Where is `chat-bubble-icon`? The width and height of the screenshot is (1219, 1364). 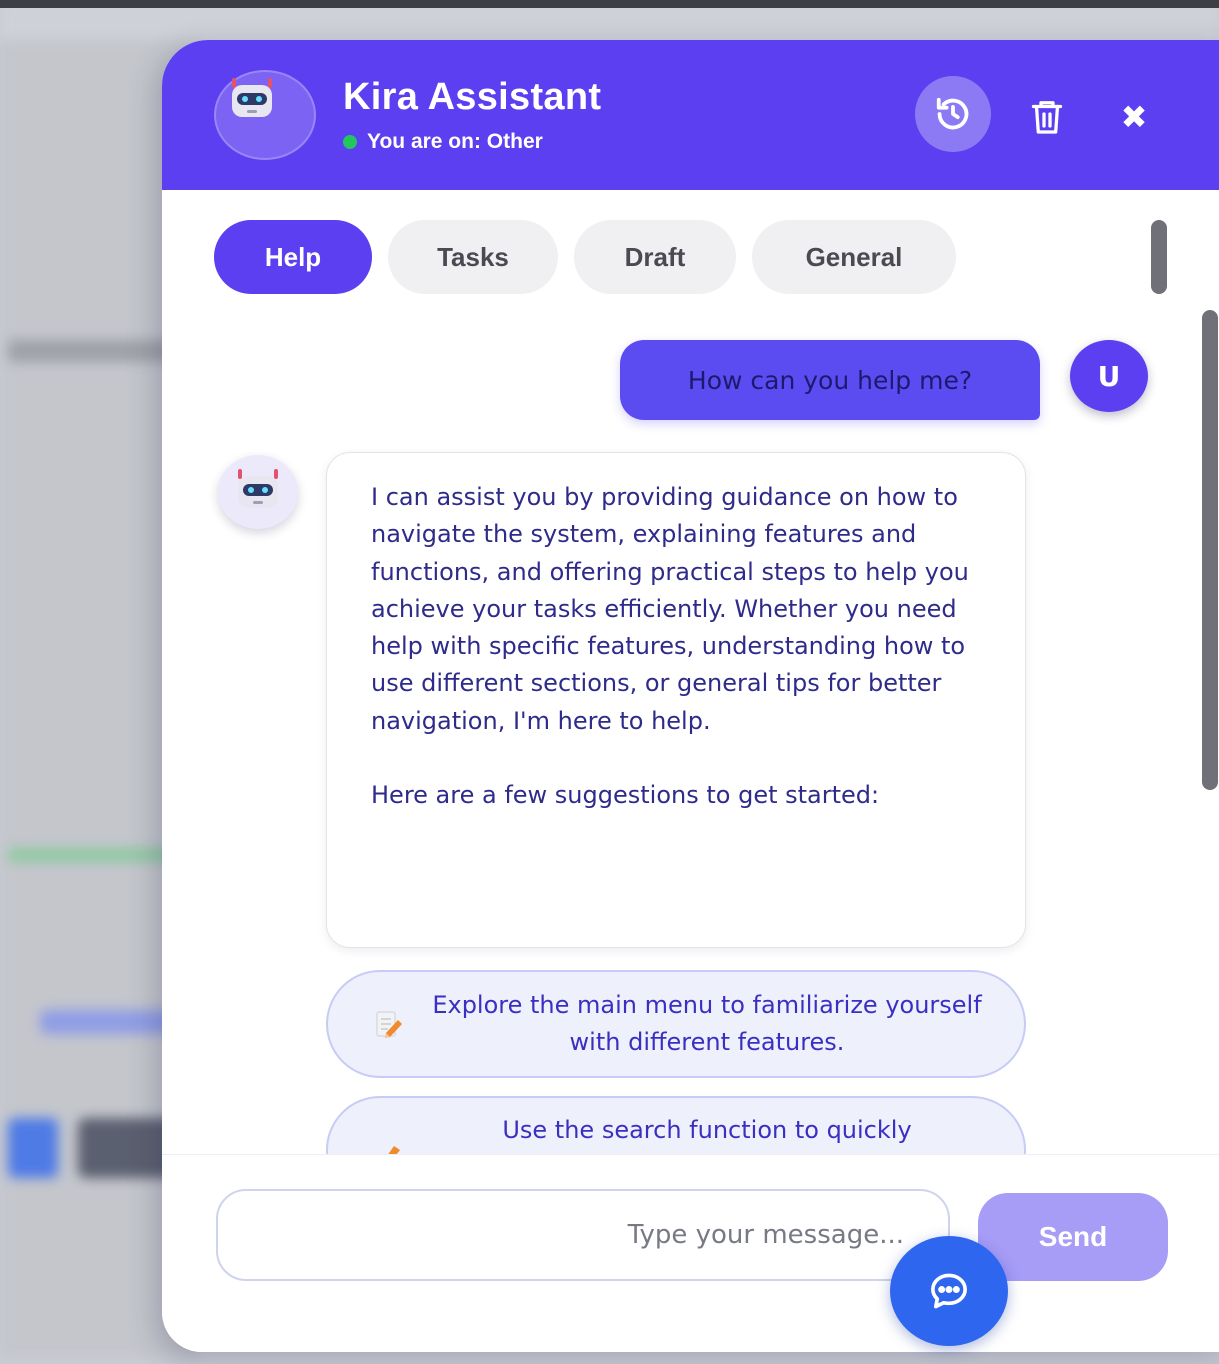
chat-bubble-icon is located at coordinates (949, 1291).